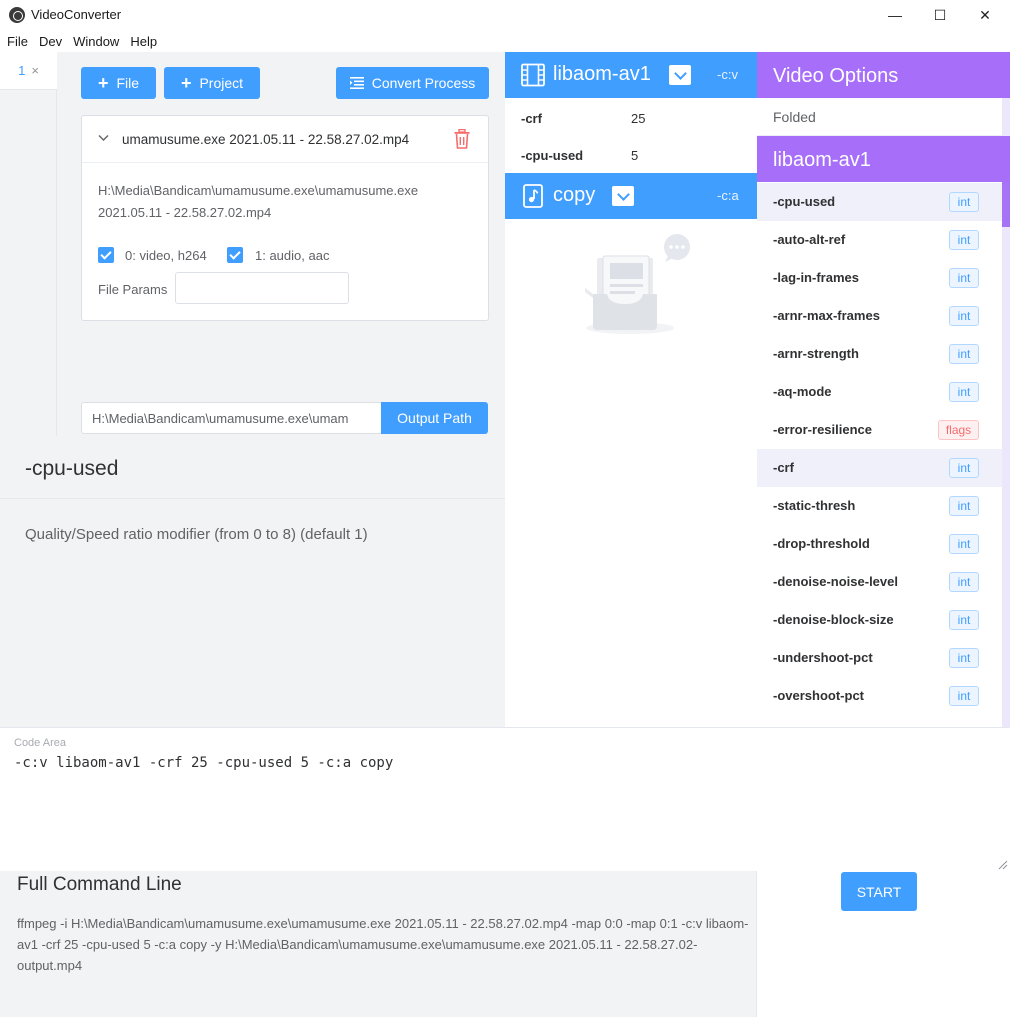 The image size is (1010, 1017). I want to click on option-type-tag: flags, so click(958, 430).